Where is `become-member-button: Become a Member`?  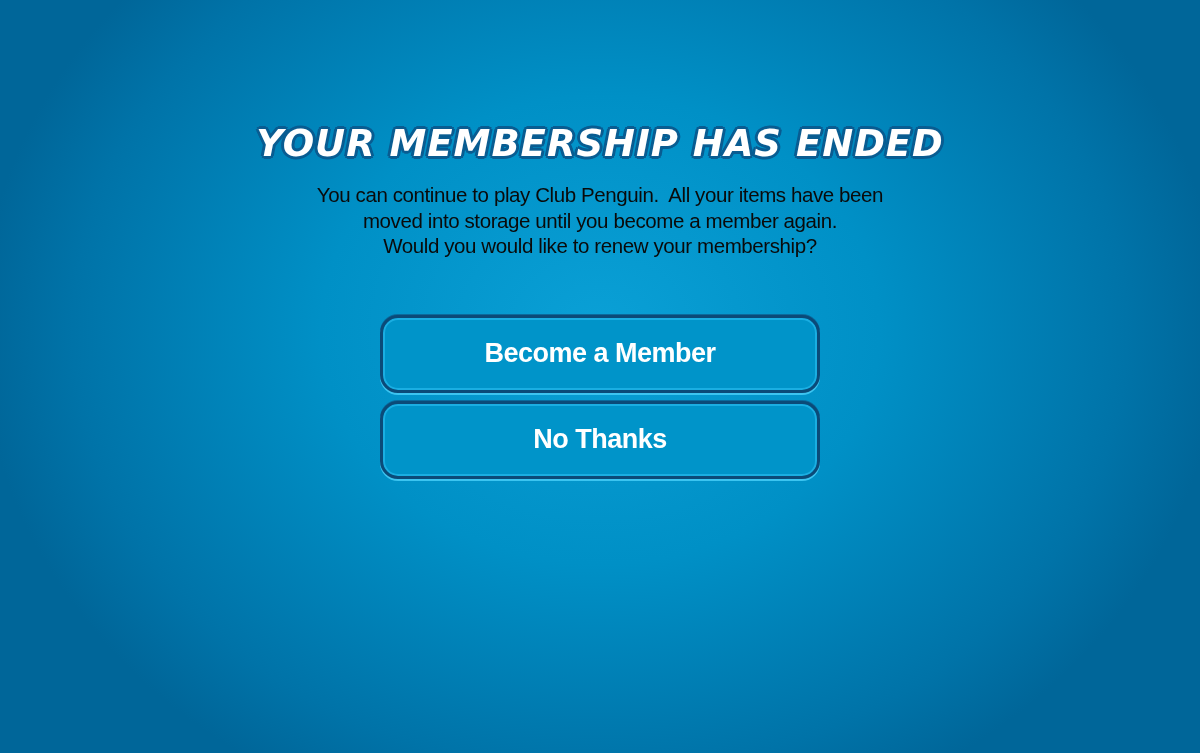 become-member-button: Become a Member is located at coordinates (600, 353).